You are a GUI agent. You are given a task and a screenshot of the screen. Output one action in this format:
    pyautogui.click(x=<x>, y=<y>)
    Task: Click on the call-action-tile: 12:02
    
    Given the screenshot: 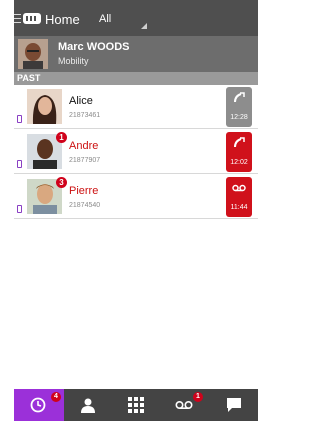 What is the action you would take?
    pyautogui.click(x=239, y=152)
    